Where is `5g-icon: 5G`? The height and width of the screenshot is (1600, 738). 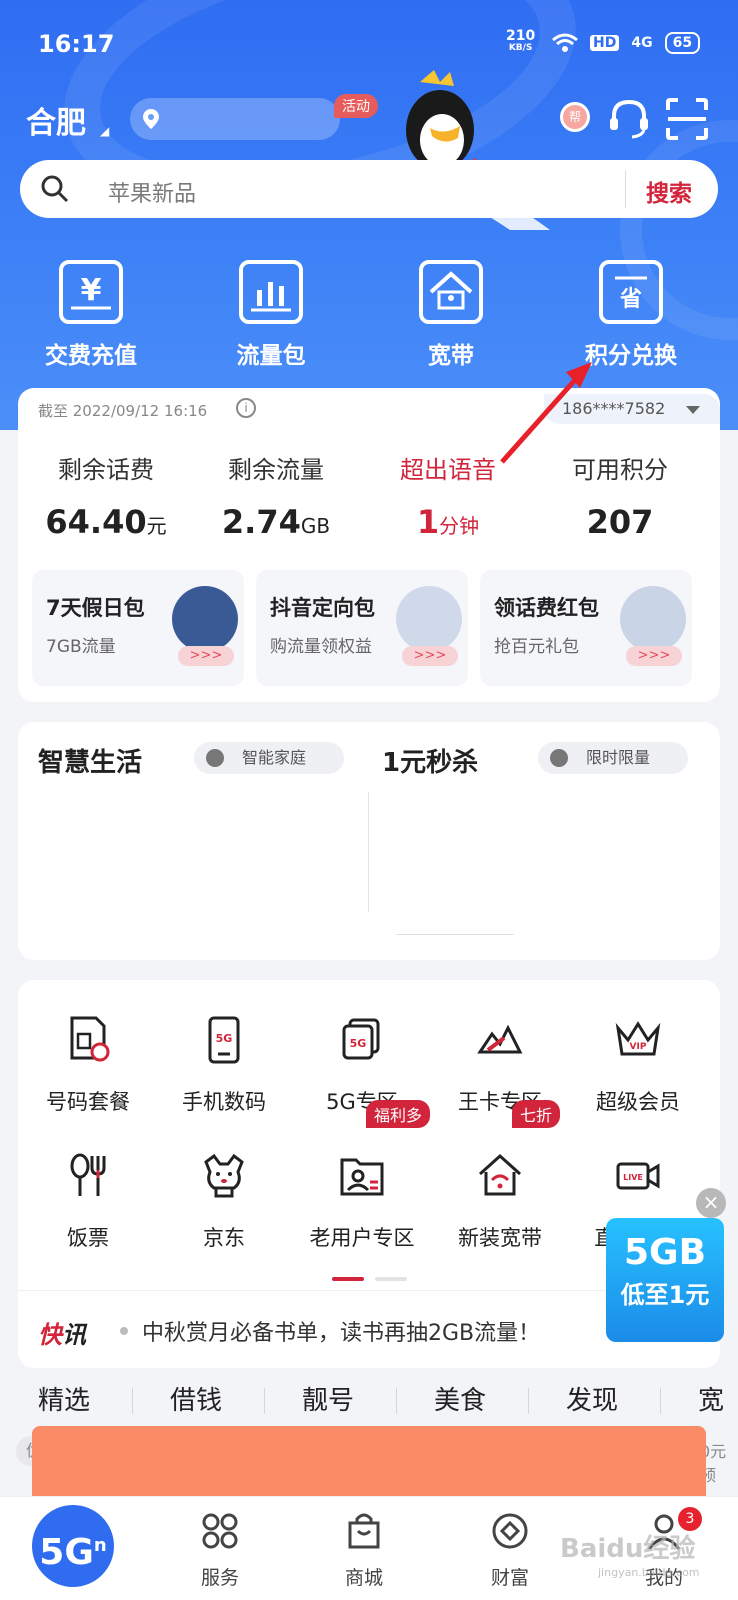 5g-icon: 5G is located at coordinates (361, 1039).